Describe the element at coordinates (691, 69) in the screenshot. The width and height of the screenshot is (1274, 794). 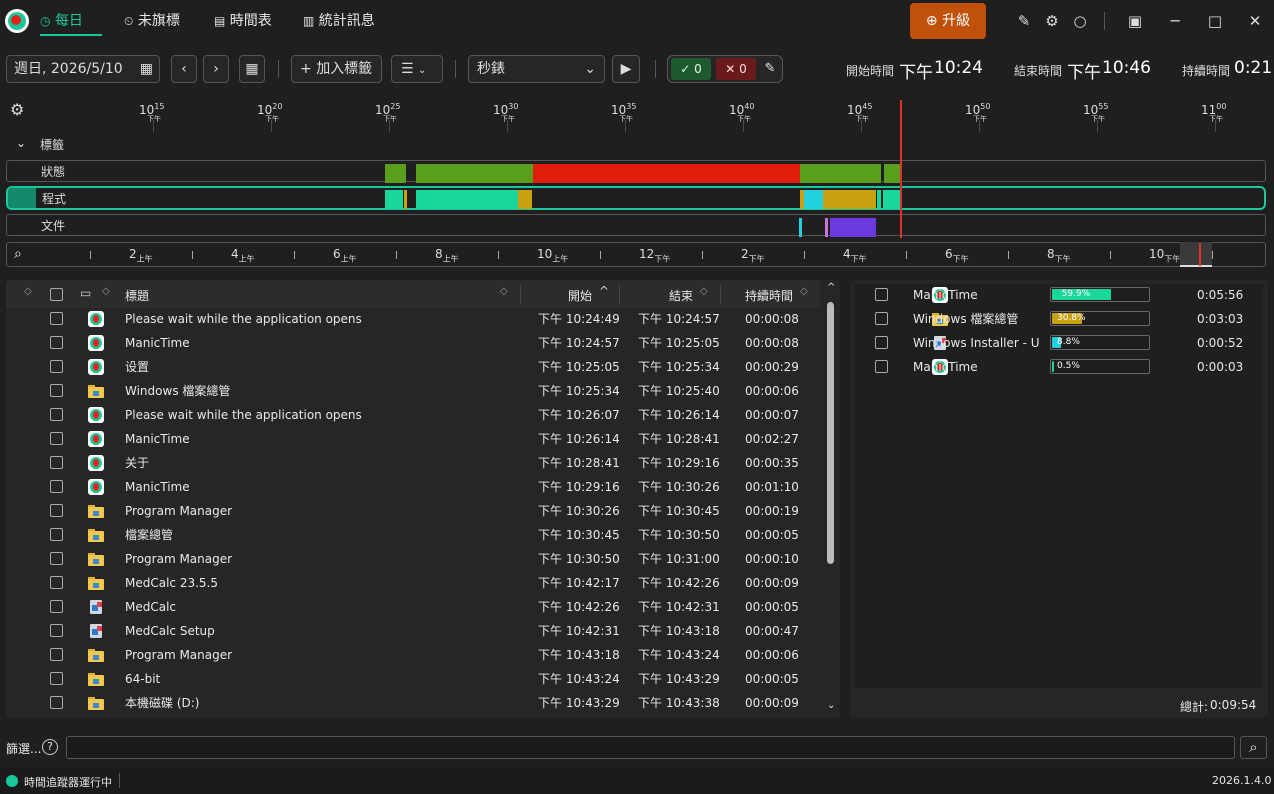
I see `accepted-count-button: ✓ 0` at that location.